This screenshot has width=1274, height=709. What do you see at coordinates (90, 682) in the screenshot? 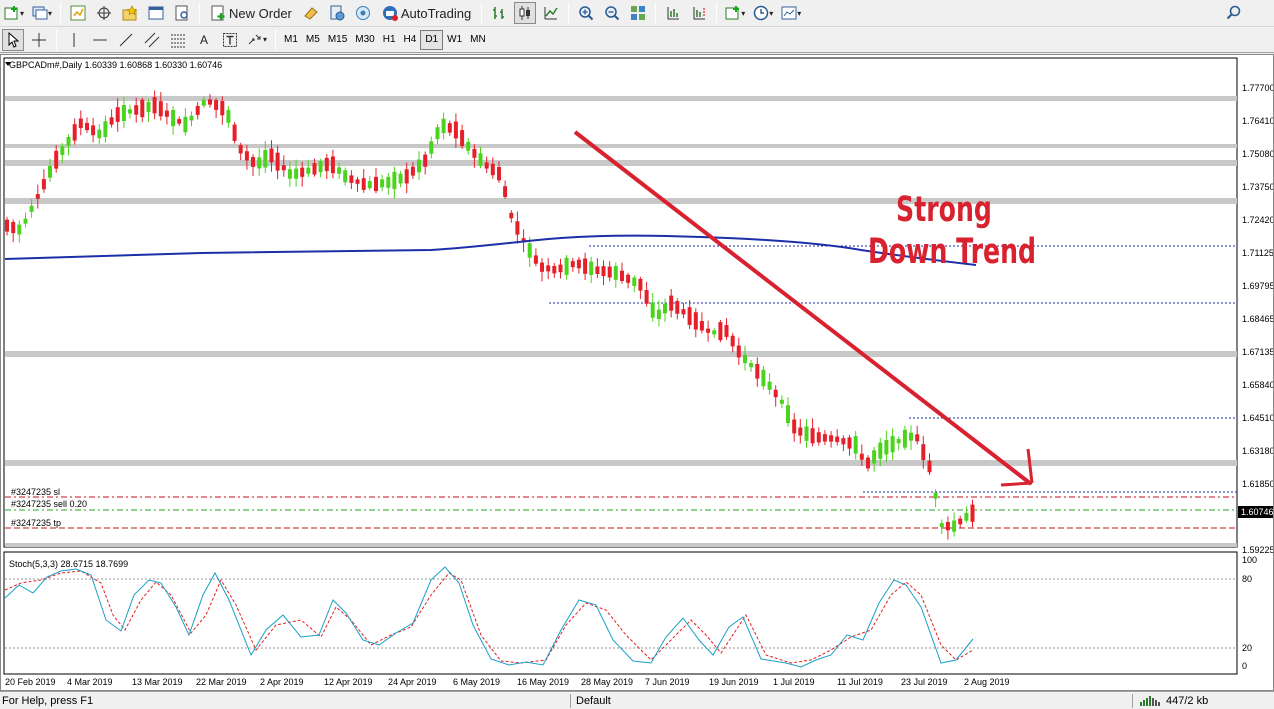
I see `date-label: 4 Mar 2019` at bounding box center [90, 682].